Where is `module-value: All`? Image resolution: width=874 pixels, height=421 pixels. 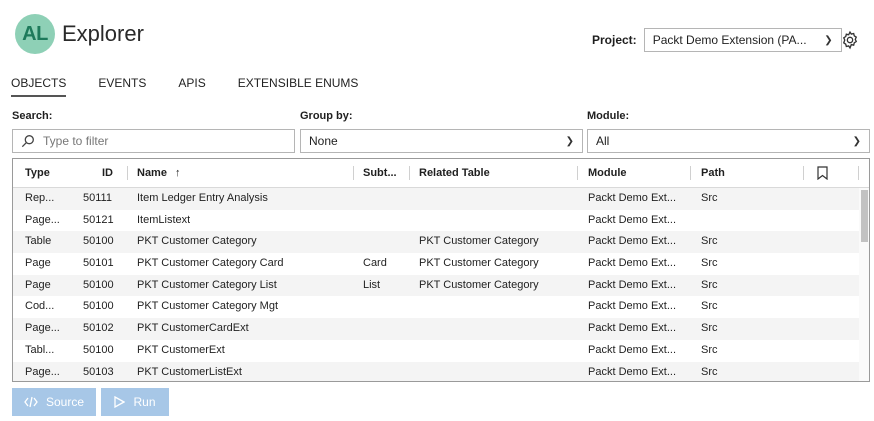 module-value: All is located at coordinates (603, 141).